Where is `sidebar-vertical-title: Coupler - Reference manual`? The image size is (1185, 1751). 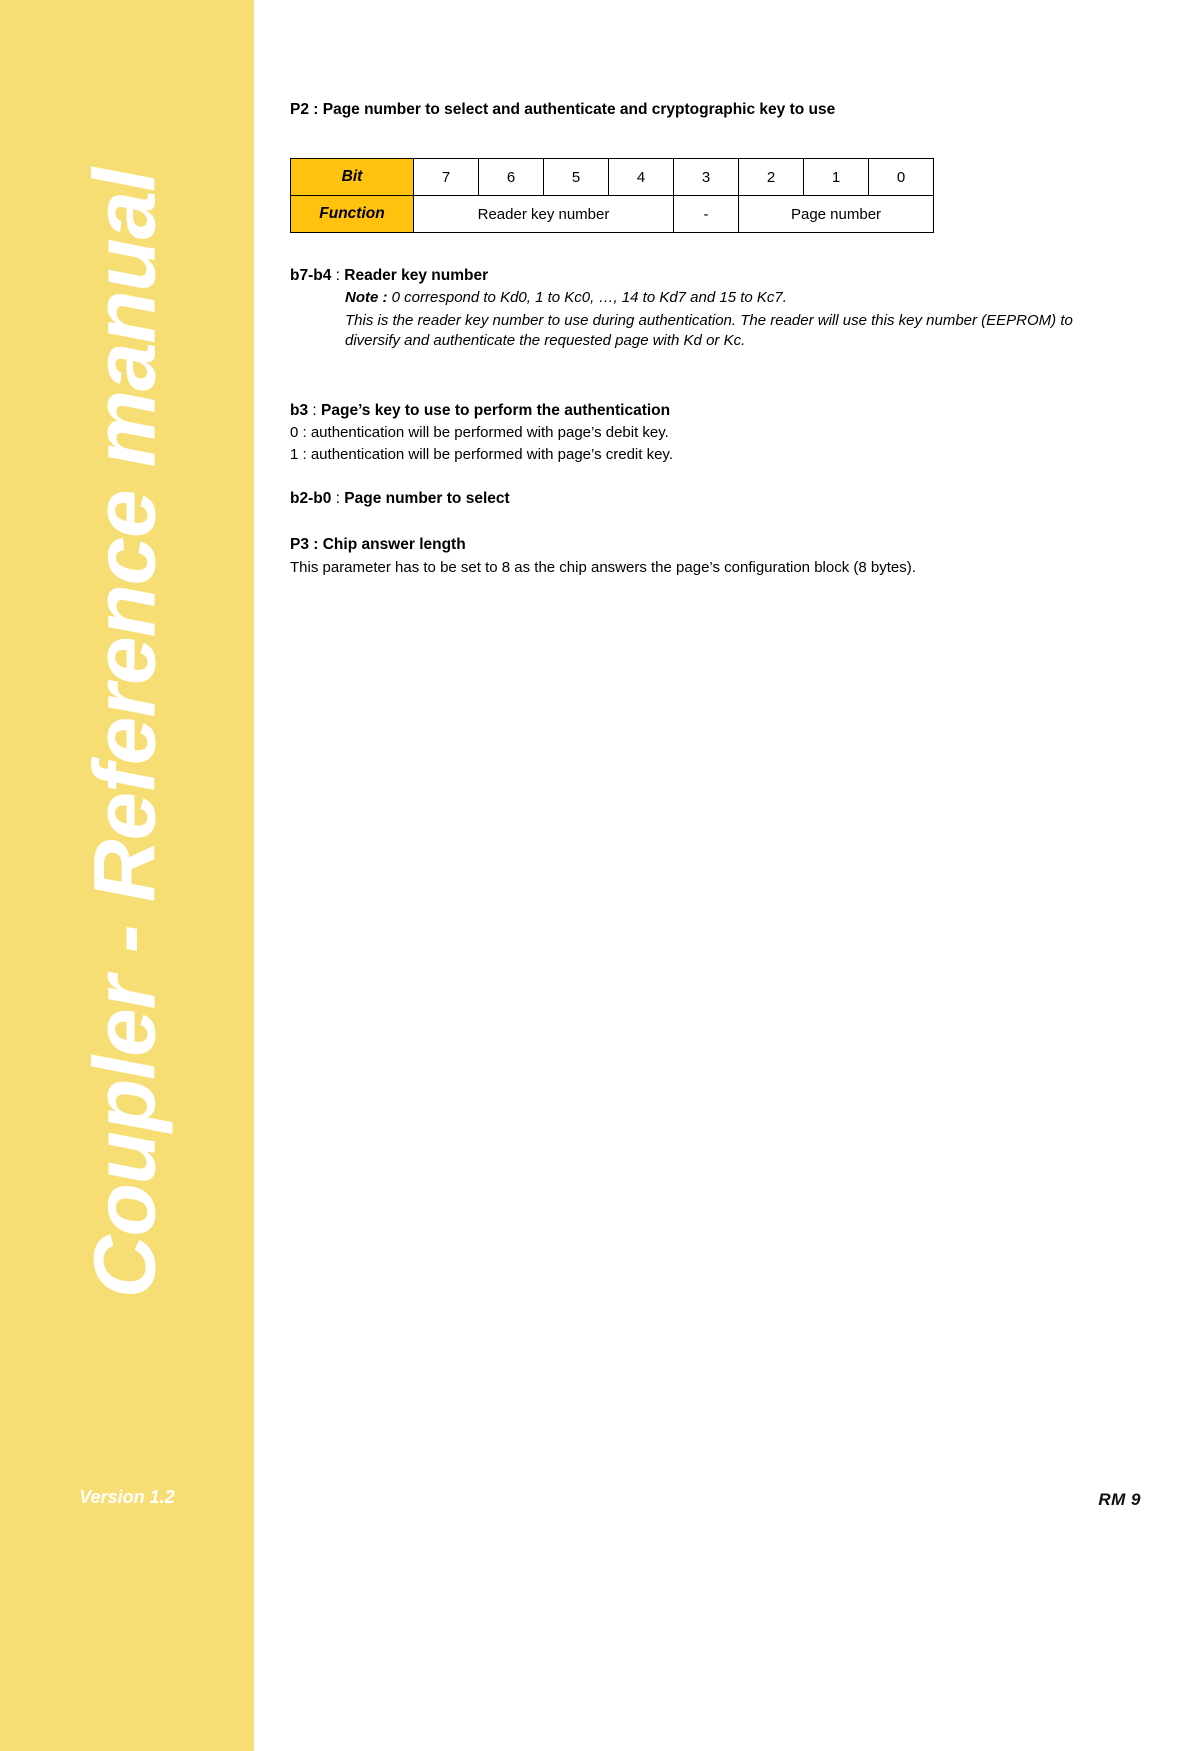 sidebar-vertical-title: Coupler - Reference manual is located at coordinates (125, 733).